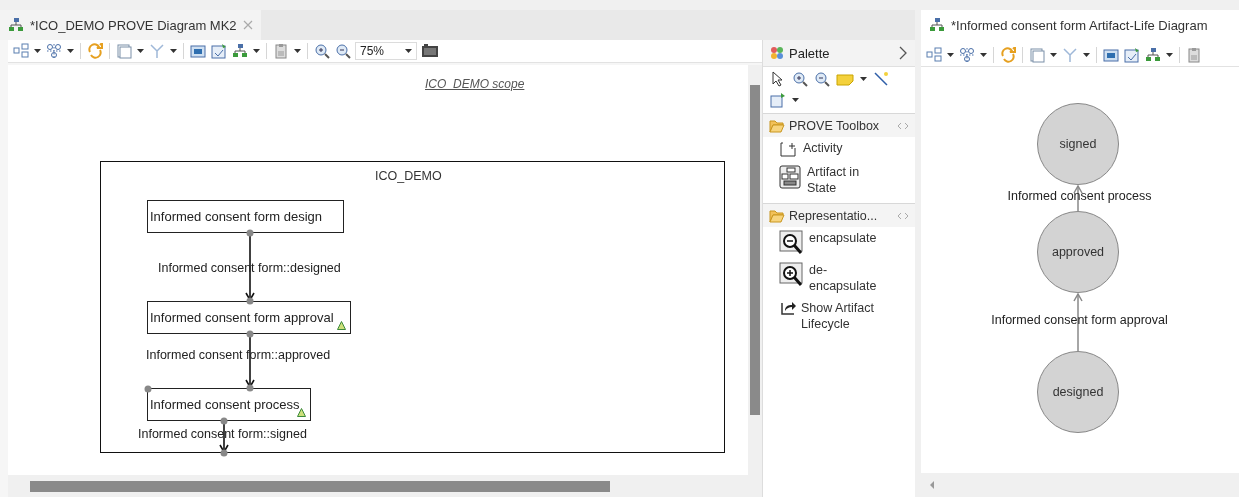 The height and width of the screenshot is (497, 1239). I want to click on artifact-icon, so click(791, 177).